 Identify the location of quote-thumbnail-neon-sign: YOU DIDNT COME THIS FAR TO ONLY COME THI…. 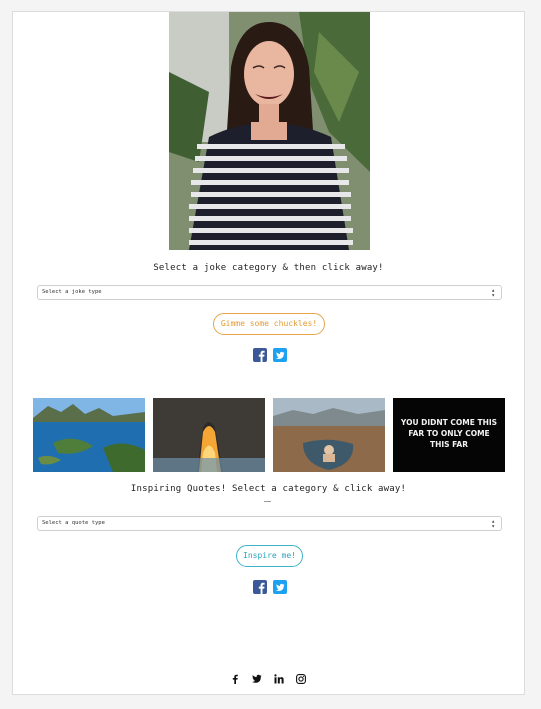
(449, 435).